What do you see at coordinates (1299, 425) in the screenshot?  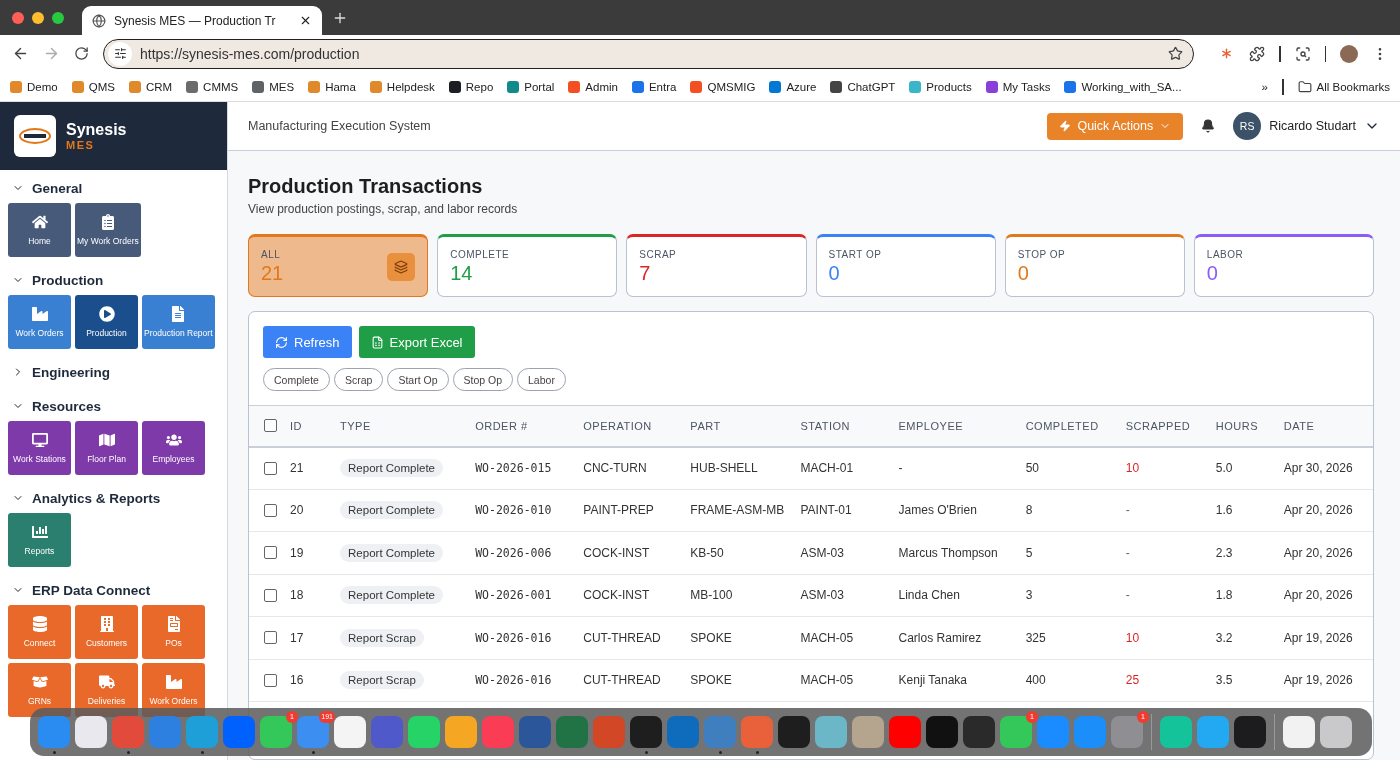 I see `column-header: DATE` at bounding box center [1299, 425].